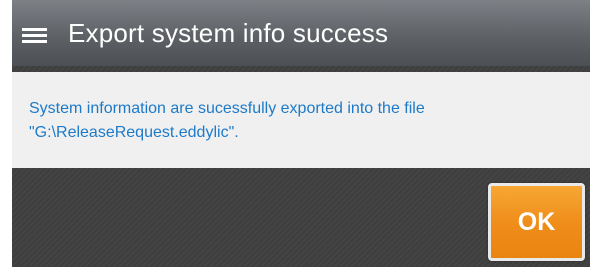 The height and width of the screenshot is (267, 590). Describe the element at coordinates (228, 33) in the screenshot. I see `dialog-title: Export system info success` at that location.